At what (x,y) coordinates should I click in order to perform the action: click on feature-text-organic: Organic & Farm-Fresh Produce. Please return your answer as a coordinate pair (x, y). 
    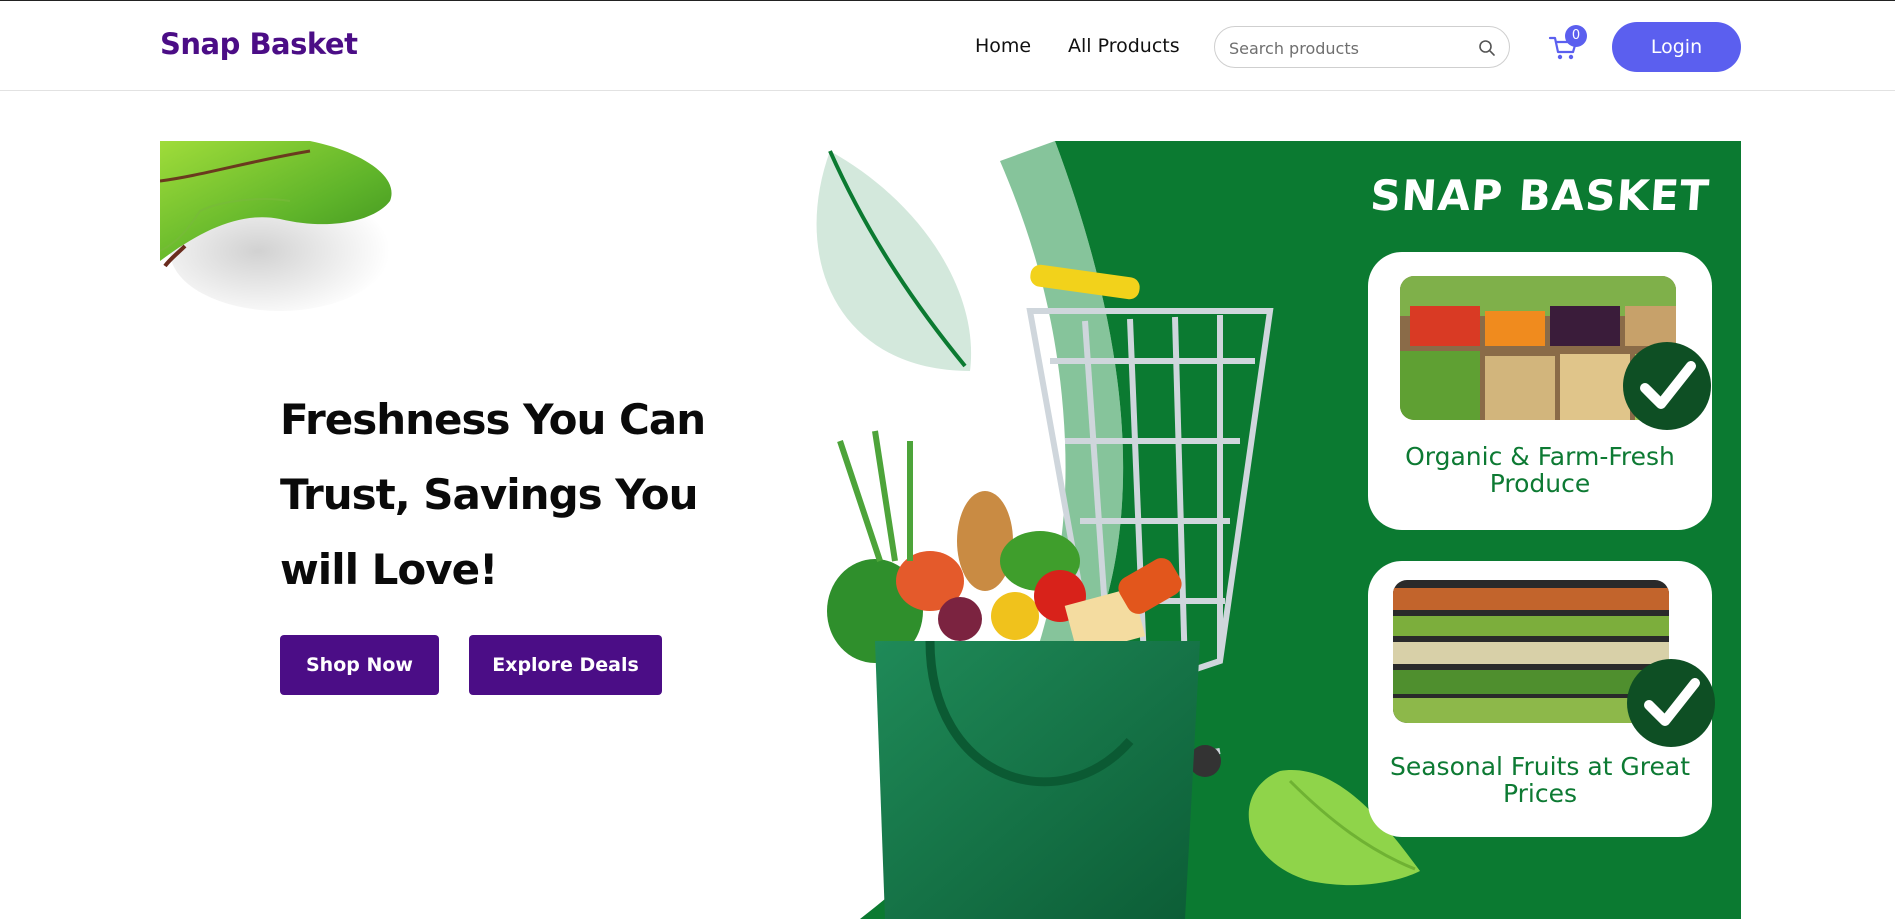
    Looking at the image, I should click on (1540, 470).